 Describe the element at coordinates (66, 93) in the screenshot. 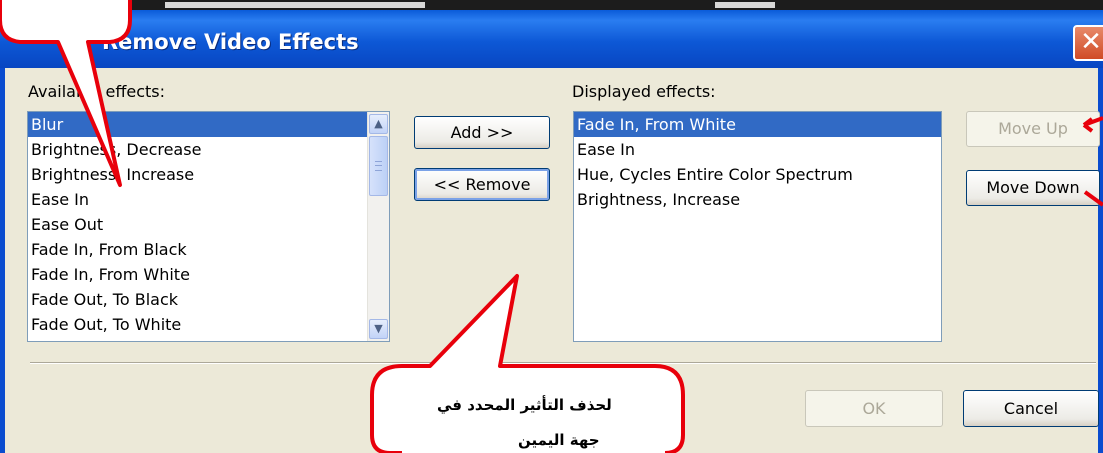

I see `top-left-callout-arrow` at that location.